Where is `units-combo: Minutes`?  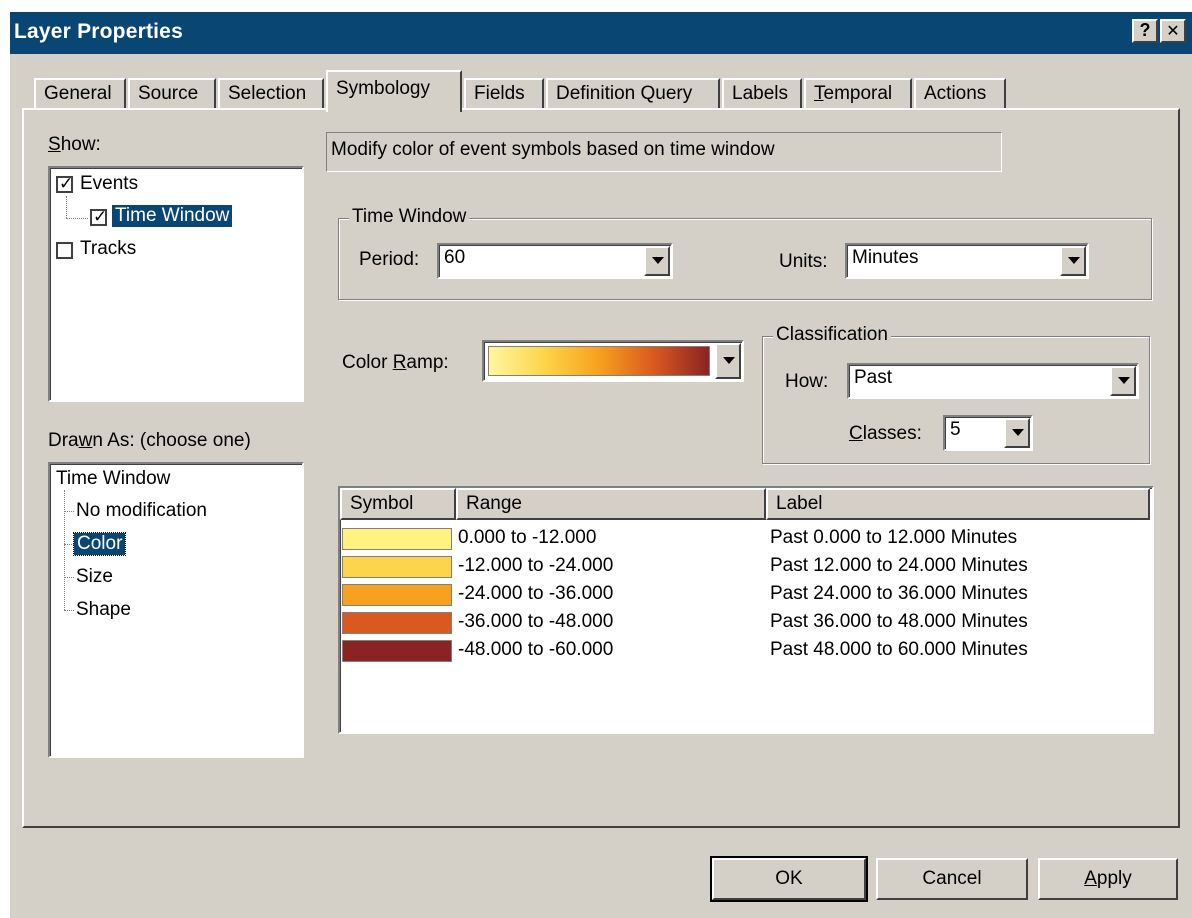 units-combo: Minutes is located at coordinates (967, 261).